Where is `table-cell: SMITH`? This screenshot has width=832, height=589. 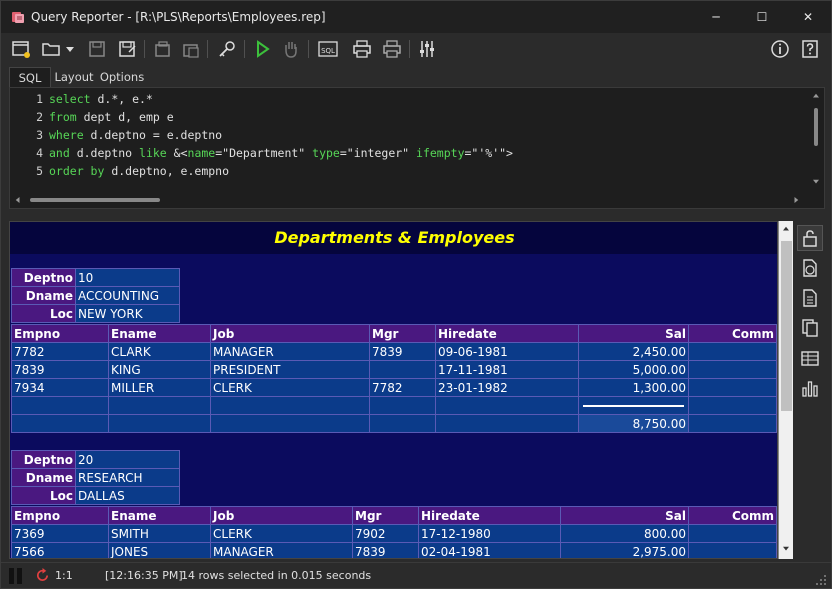
table-cell: SMITH is located at coordinates (159, 533).